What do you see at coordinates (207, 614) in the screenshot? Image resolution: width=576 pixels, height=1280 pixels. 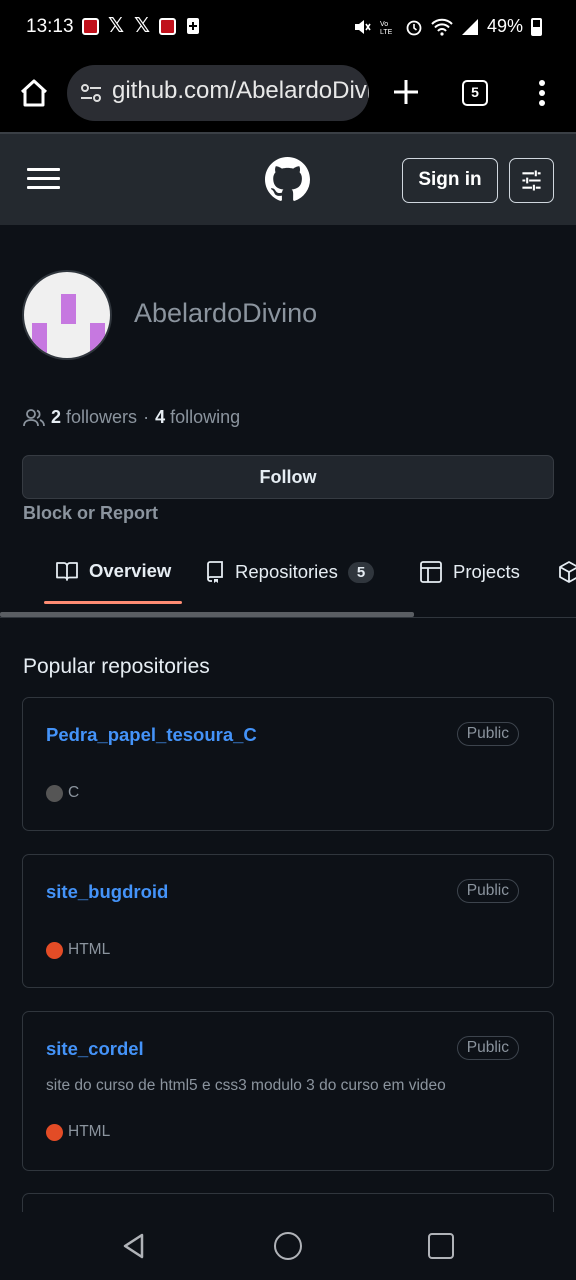 I see `tabs-scrollbar` at bounding box center [207, 614].